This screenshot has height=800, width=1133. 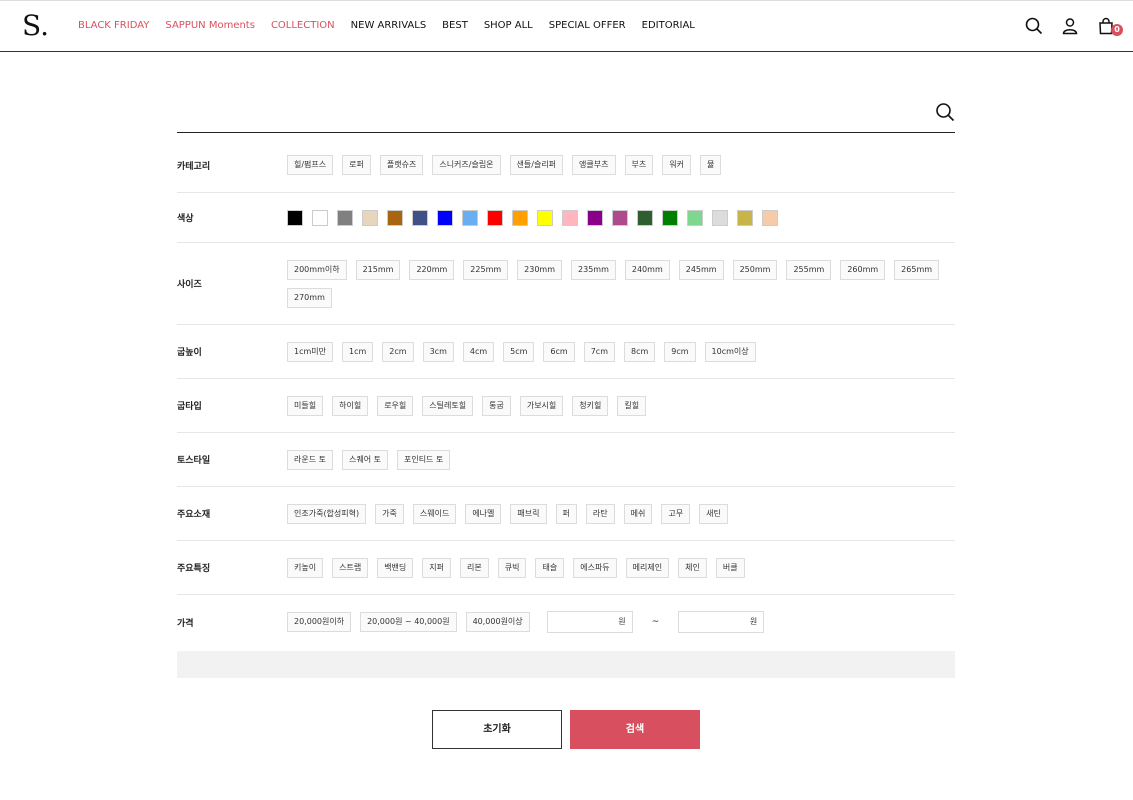 What do you see at coordinates (389, 26) in the screenshot?
I see `nav-item-new-arrivals: NEW ARRIVALS` at bounding box center [389, 26].